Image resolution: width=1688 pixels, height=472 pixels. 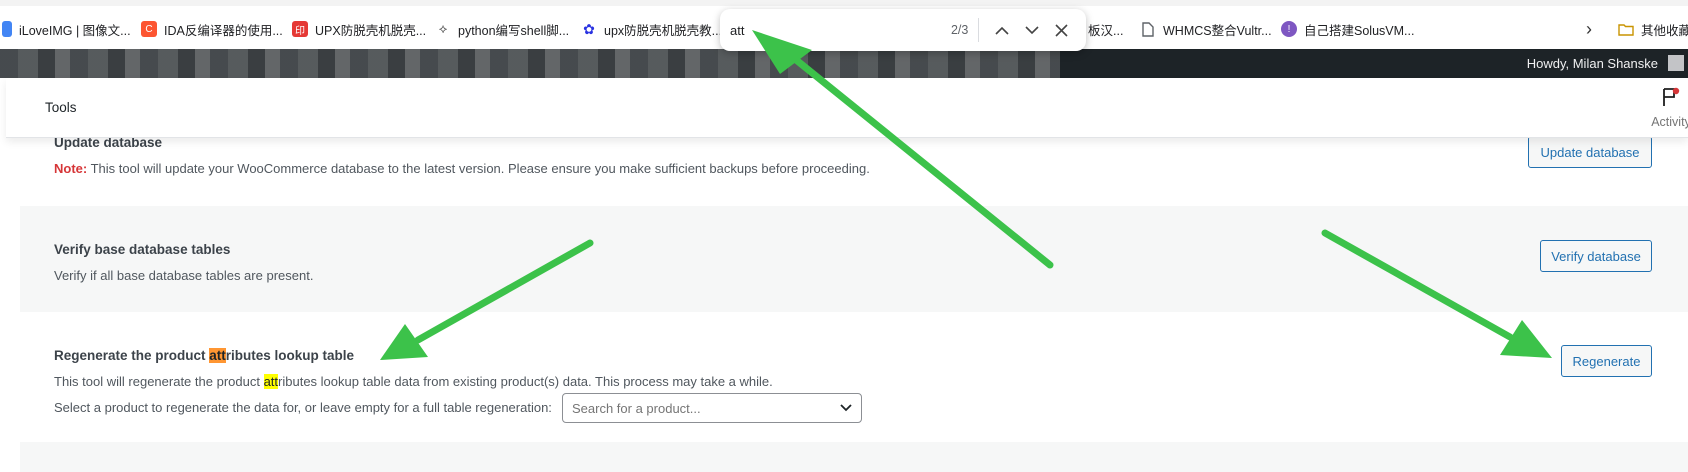 What do you see at coordinates (71, 168) in the screenshot?
I see `note-label: Note:` at bounding box center [71, 168].